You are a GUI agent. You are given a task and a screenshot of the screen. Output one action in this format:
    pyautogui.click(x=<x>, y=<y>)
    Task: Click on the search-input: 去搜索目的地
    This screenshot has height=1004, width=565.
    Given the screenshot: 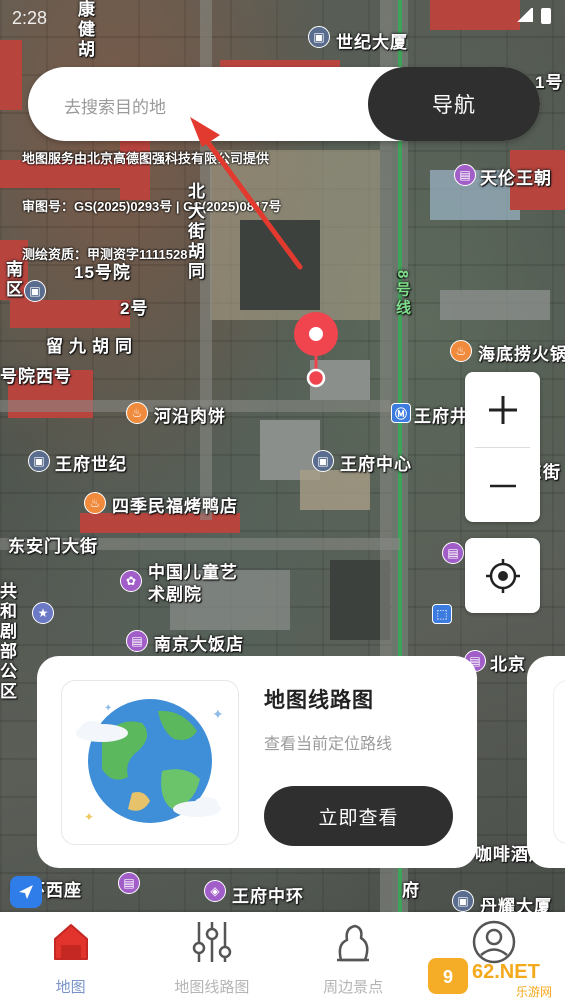 What is the action you would take?
    pyautogui.click(x=115, y=105)
    